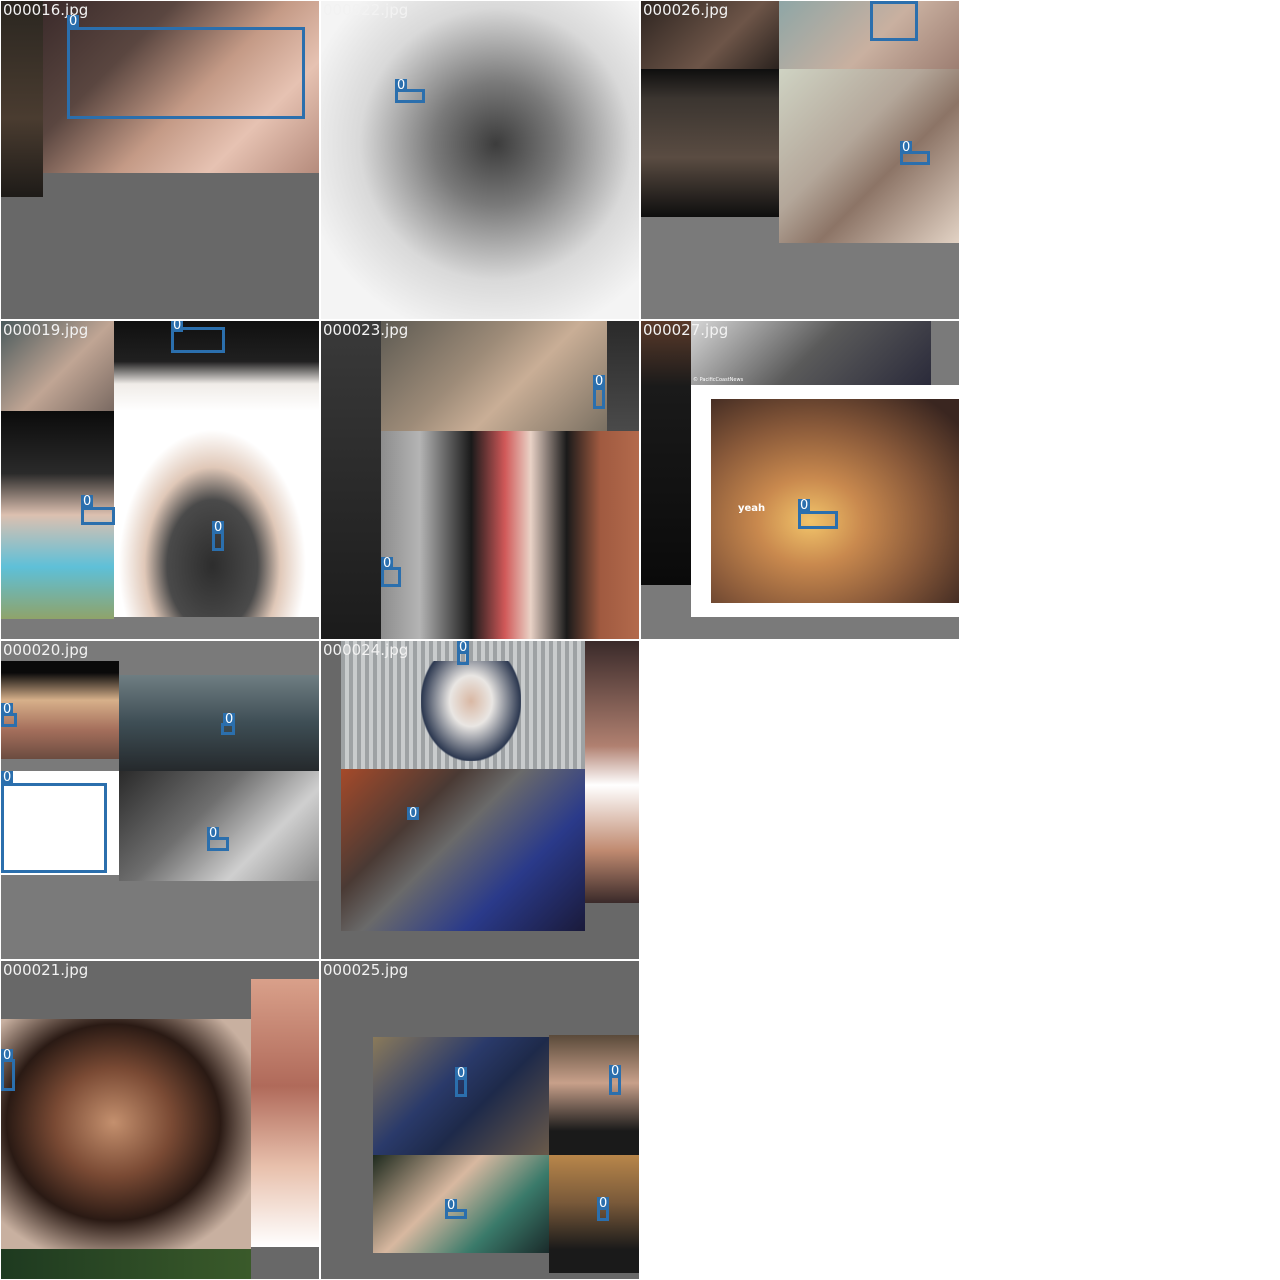  Describe the element at coordinates (46, 970) in the screenshot. I see `filename-label: 000021.jpg` at that location.